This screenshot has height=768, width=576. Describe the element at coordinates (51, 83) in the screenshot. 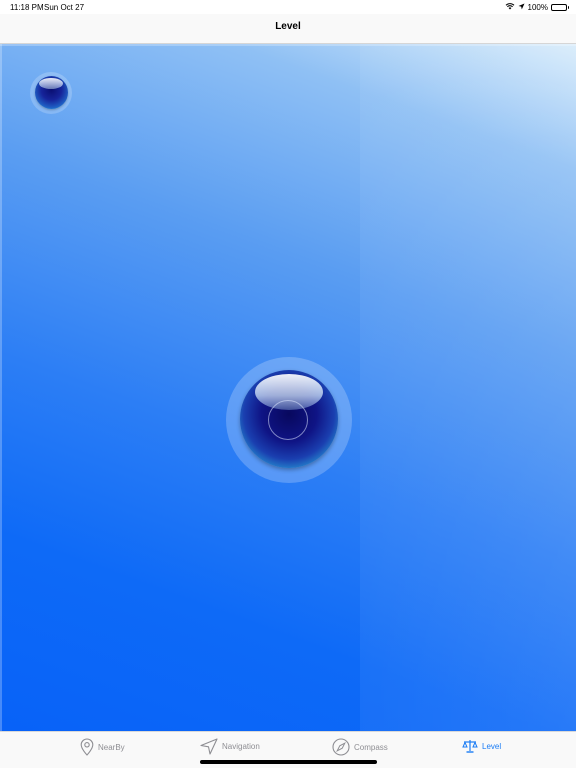

I see `mini-bubble-highlight` at that location.